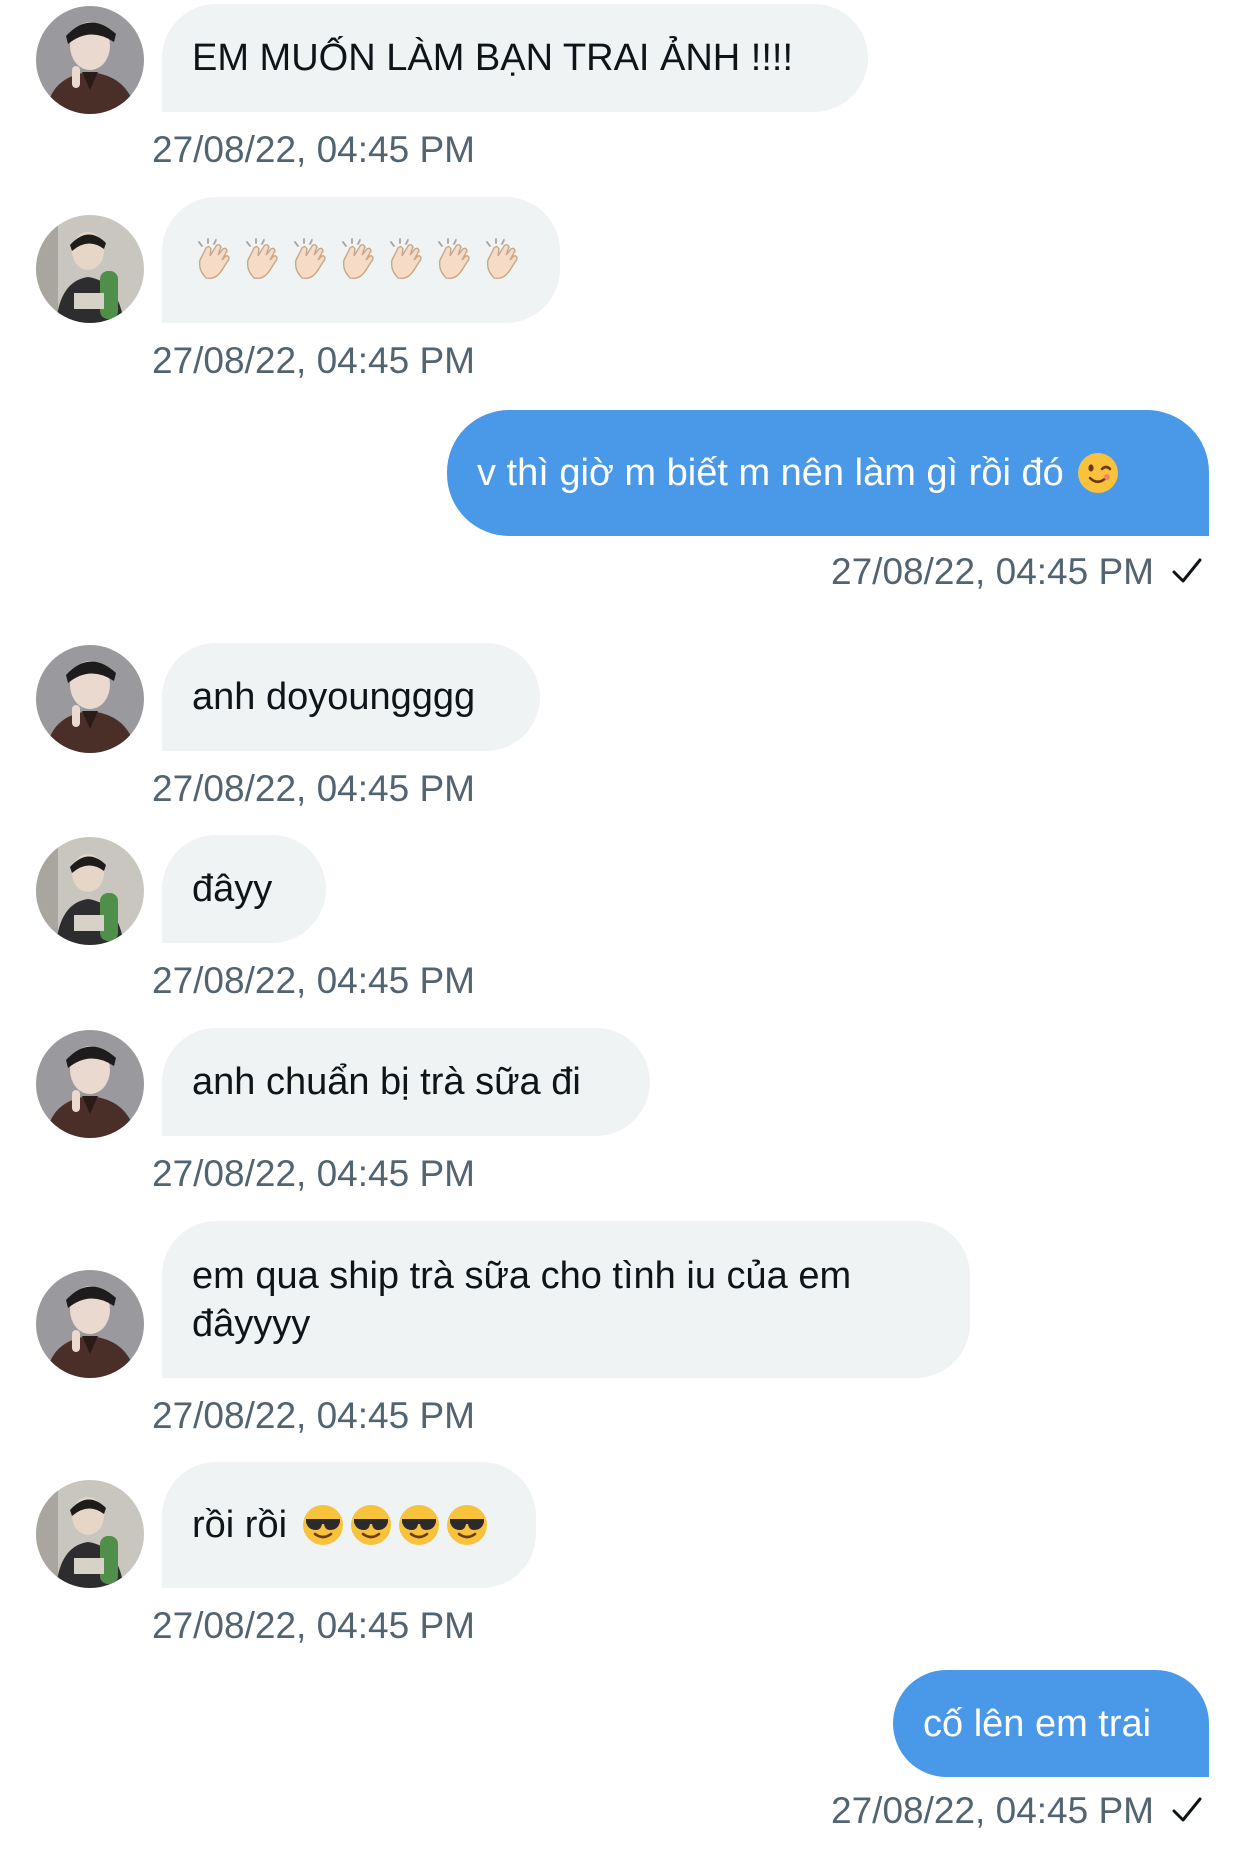  What do you see at coordinates (334, 697) in the screenshot?
I see `message-text: anh doyoungggg` at bounding box center [334, 697].